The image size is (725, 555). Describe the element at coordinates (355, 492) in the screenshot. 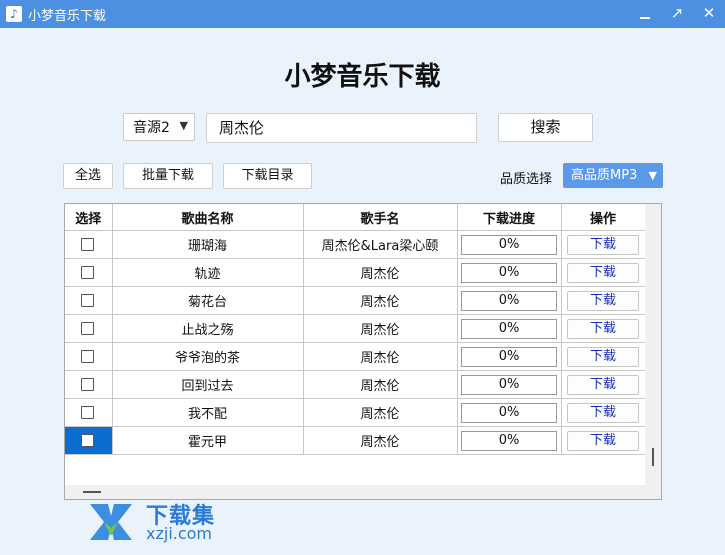

I see `horizontal-scrollbar` at that location.